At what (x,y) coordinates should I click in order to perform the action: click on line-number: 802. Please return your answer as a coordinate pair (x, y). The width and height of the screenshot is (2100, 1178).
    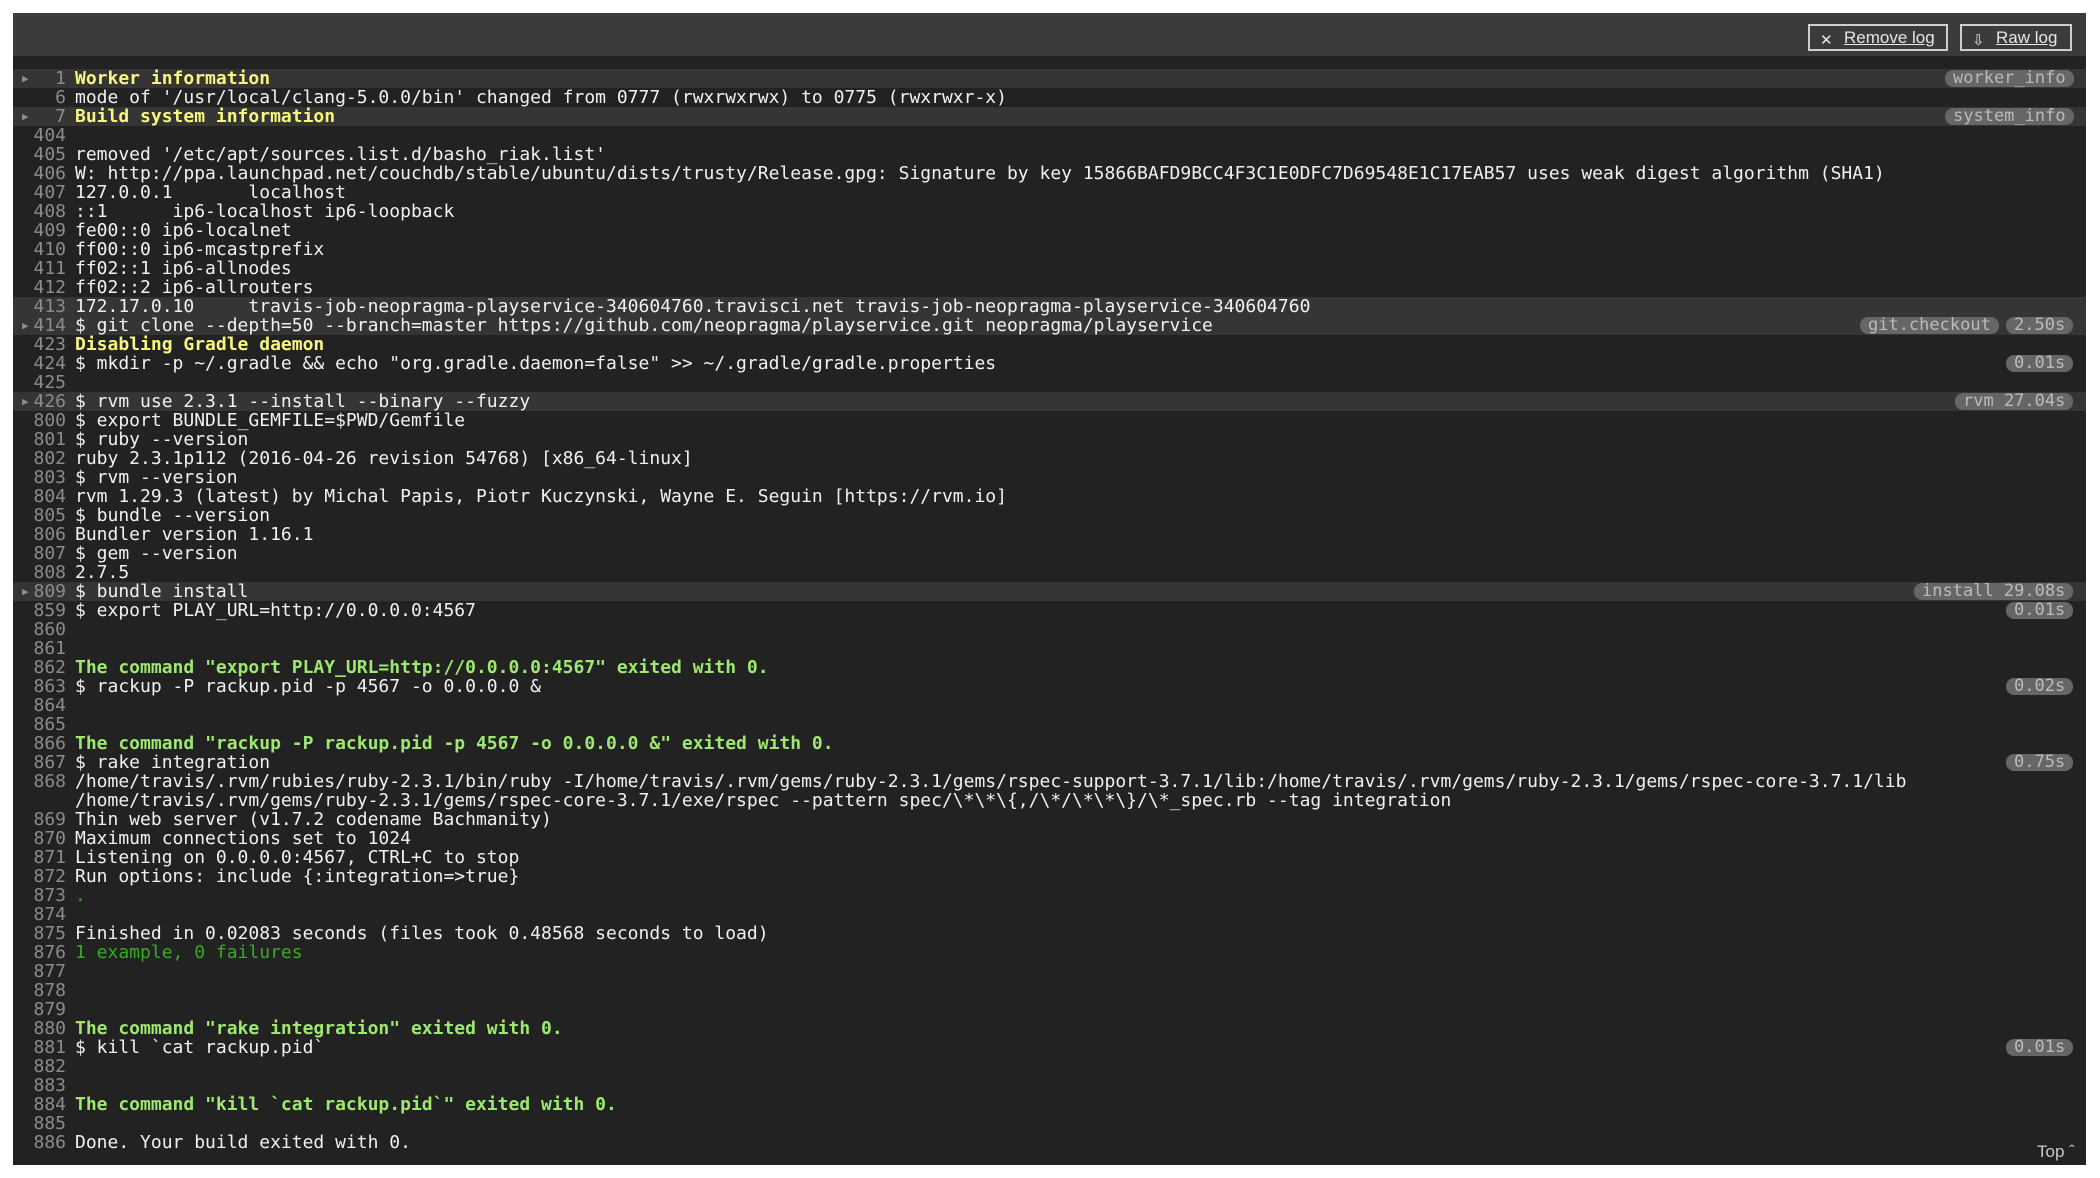
    Looking at the image, I should click on (39, 458).